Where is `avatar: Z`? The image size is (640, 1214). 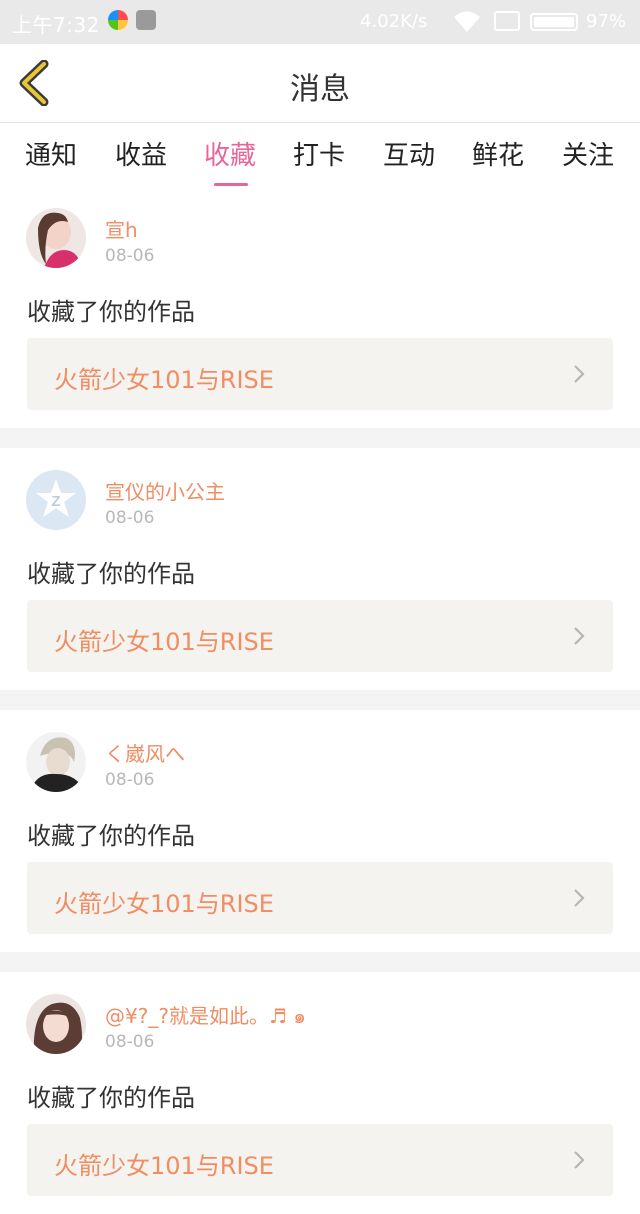
avatar: Z is located at coordinates (56, 500).